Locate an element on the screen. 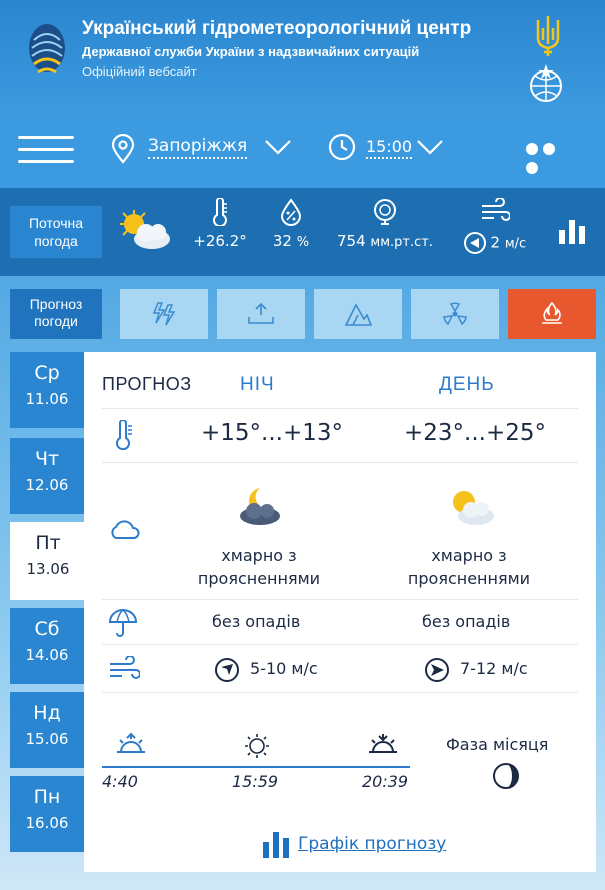 This screenshot has width=605, height=890. day-tab: Нд 15.06 is located at coordinates (47, 730).